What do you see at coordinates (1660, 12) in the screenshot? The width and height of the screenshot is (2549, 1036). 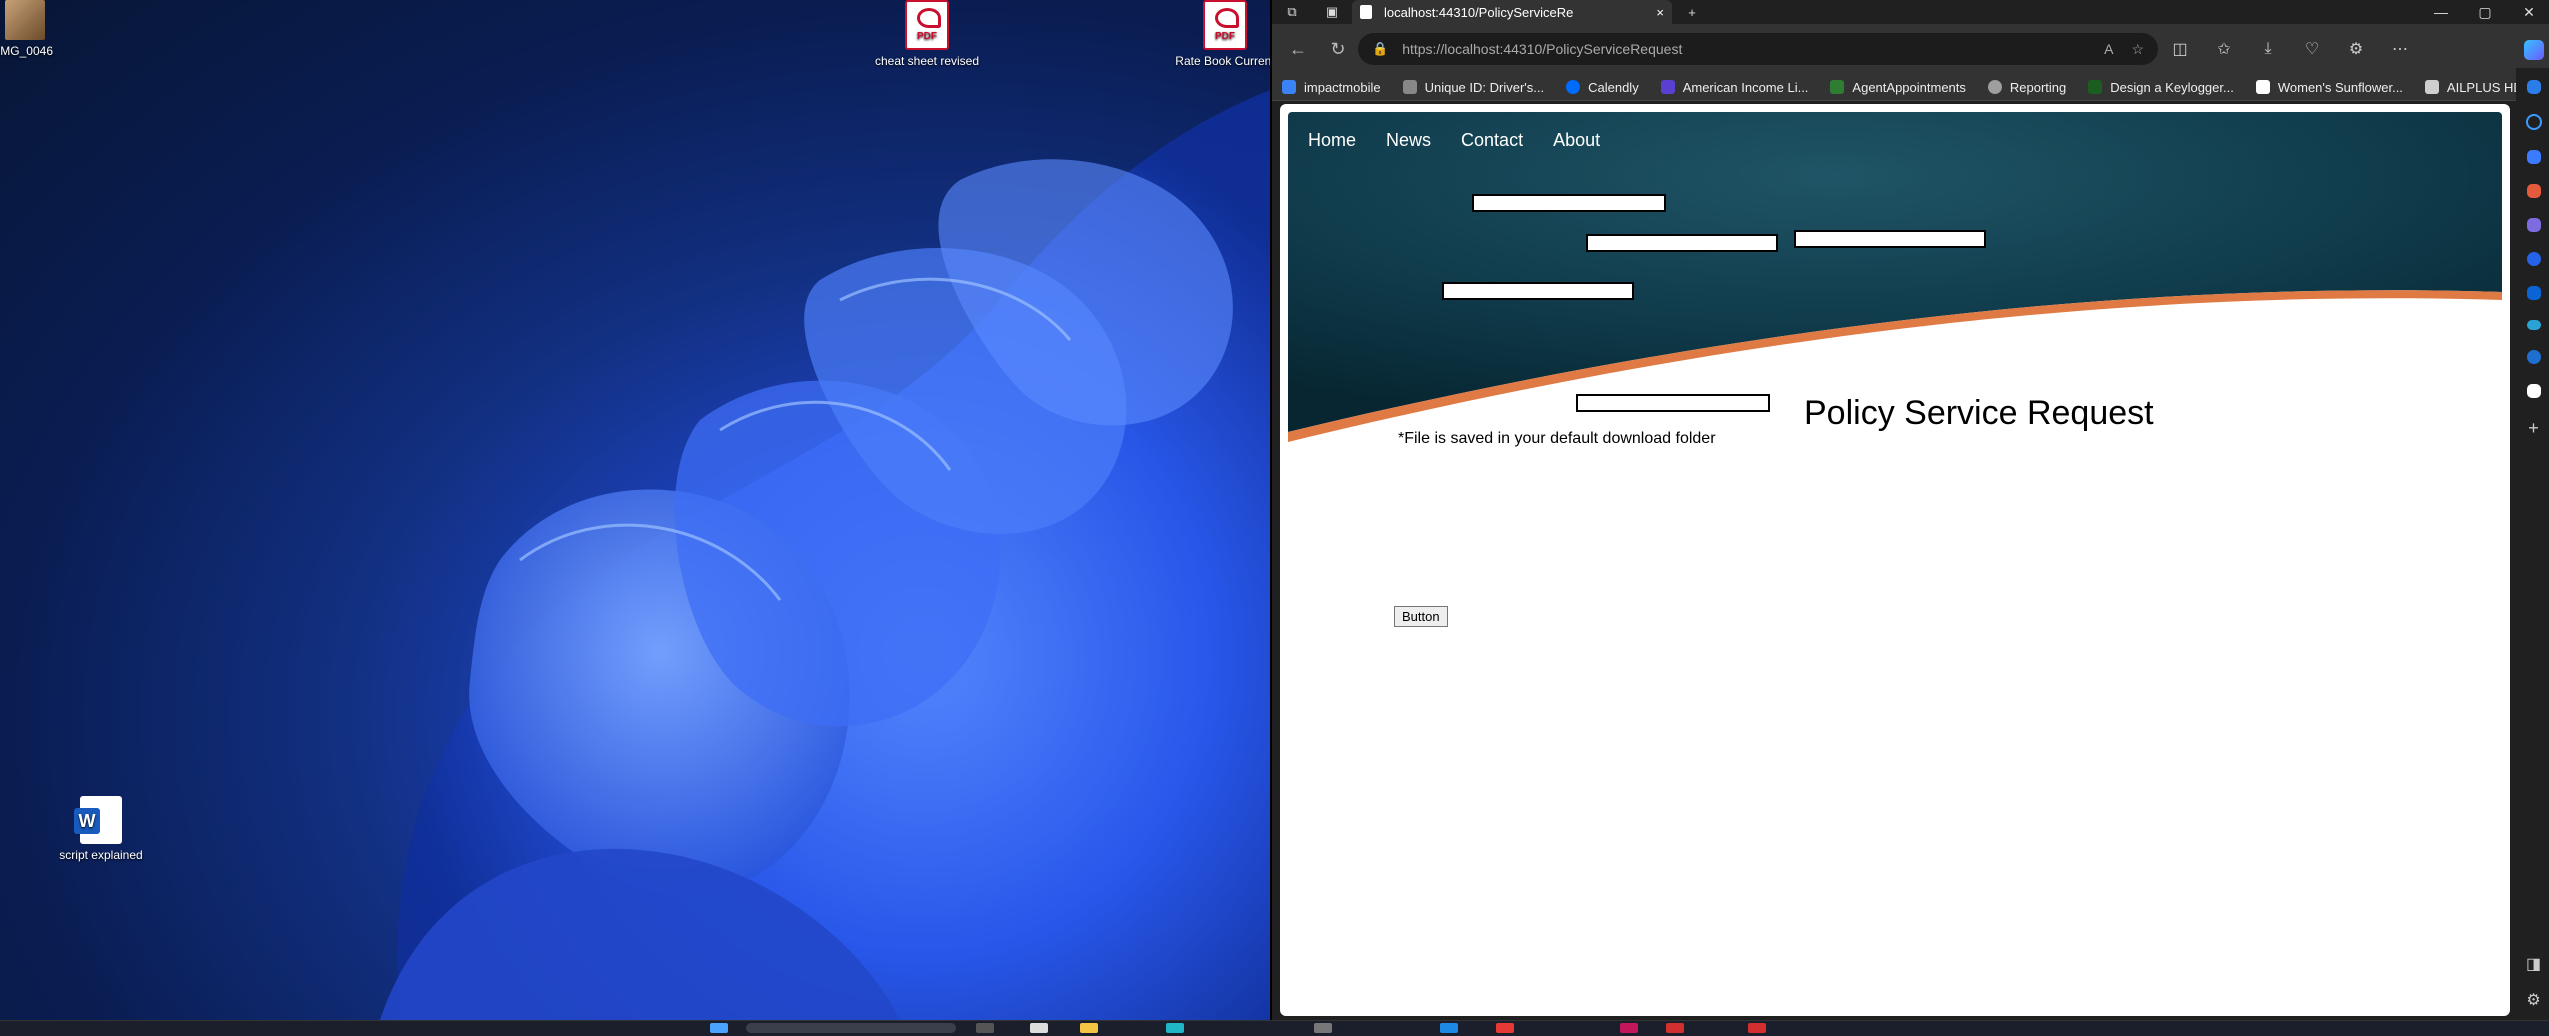 I see `close-tab-icon: ×` at bounding box center [1660, 12].